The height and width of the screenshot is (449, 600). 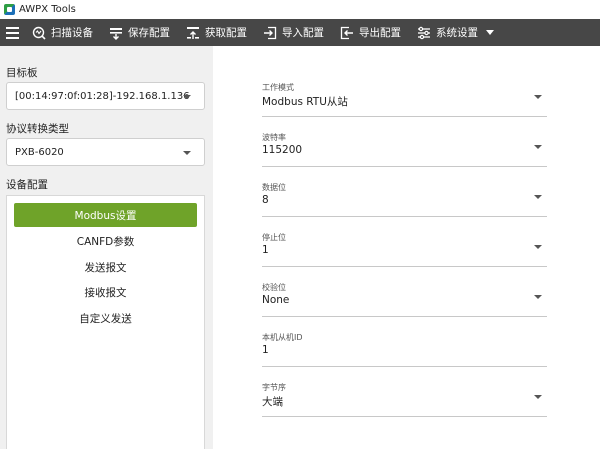 I want to click on scan-device-label: 扫描设备, so click(x=72, y=33).